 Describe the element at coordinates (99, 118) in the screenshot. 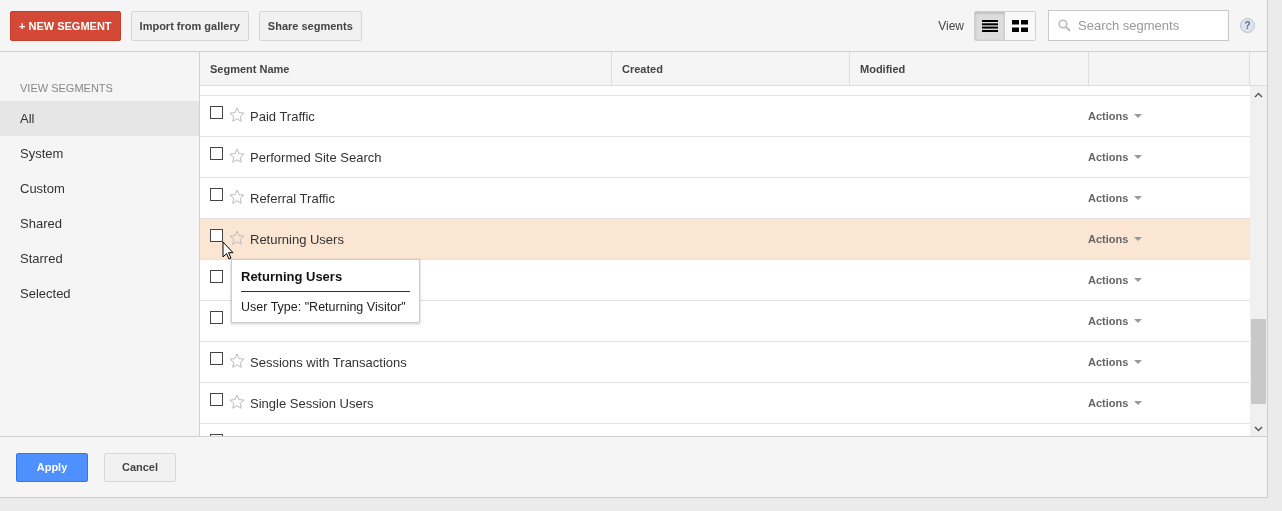

I see `sidebar-item: All` at that location.